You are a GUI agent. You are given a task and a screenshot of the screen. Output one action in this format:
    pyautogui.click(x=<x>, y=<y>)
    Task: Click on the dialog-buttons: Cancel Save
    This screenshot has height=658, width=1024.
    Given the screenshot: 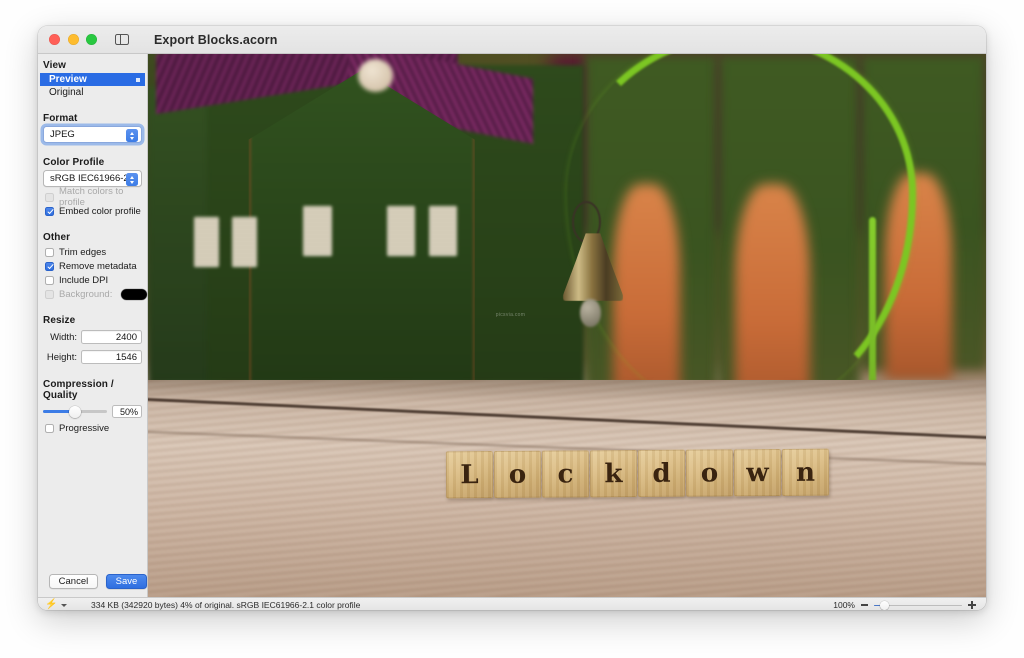 What is the action you would take?
    pyautogui.click(x=92, y=581)
    